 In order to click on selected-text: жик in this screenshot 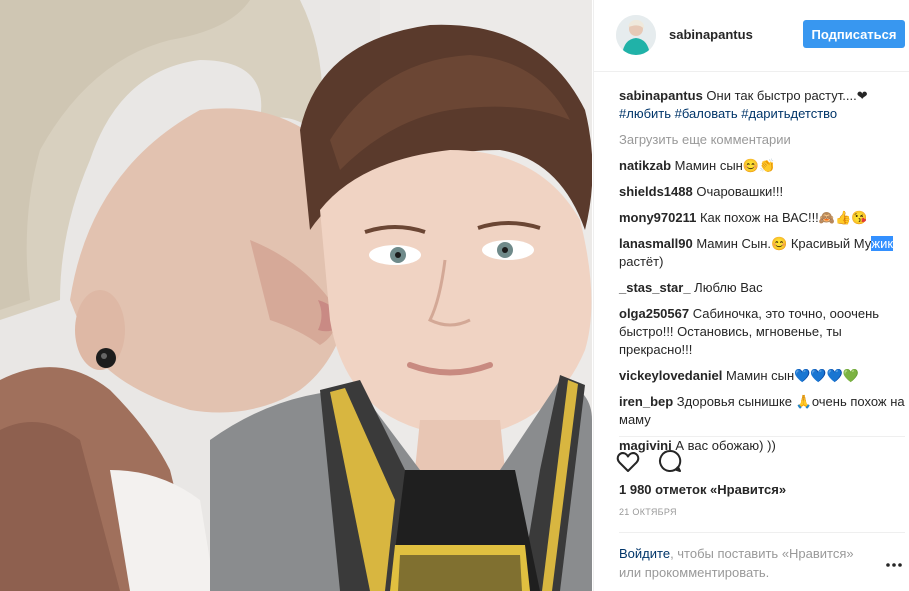, I will do `click(882, 243)`.